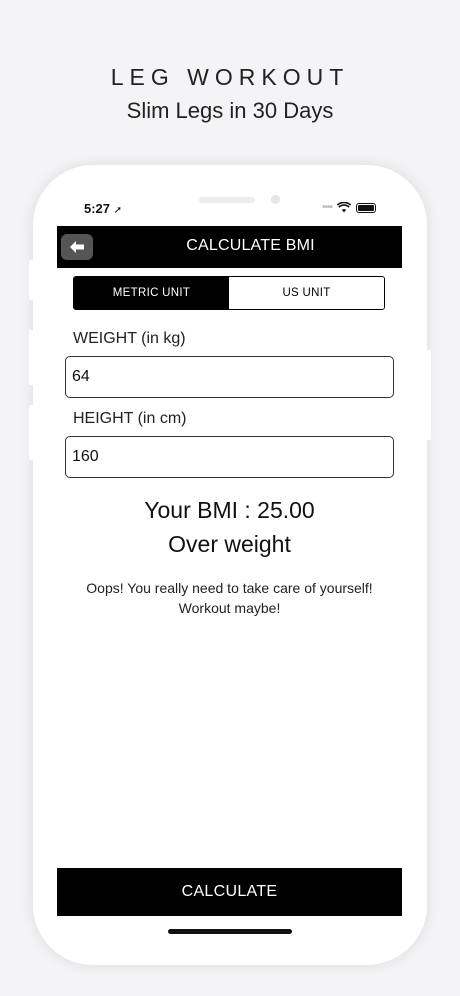 The height and width of the screenshot is (996, 460). Describe the element at coordinates (275, 199) in the screenshot. I see `phone-camera` at that location.